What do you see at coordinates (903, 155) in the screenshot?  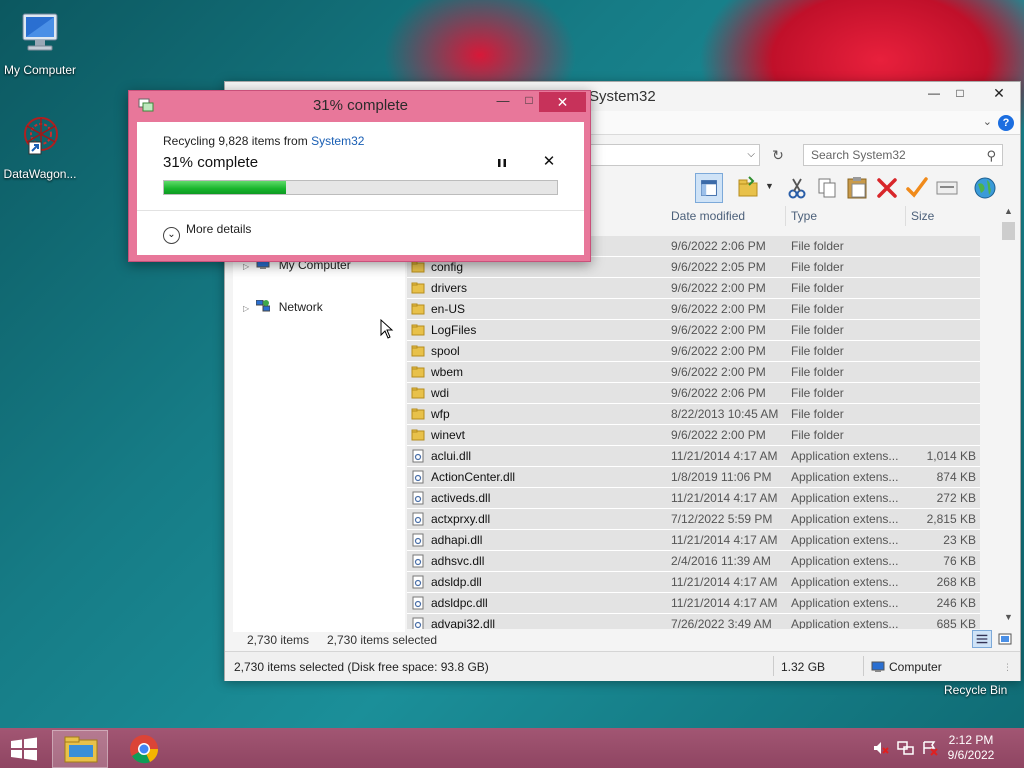 I see `search-input: Search System32 ⚲` at bounding box center [903, 155].